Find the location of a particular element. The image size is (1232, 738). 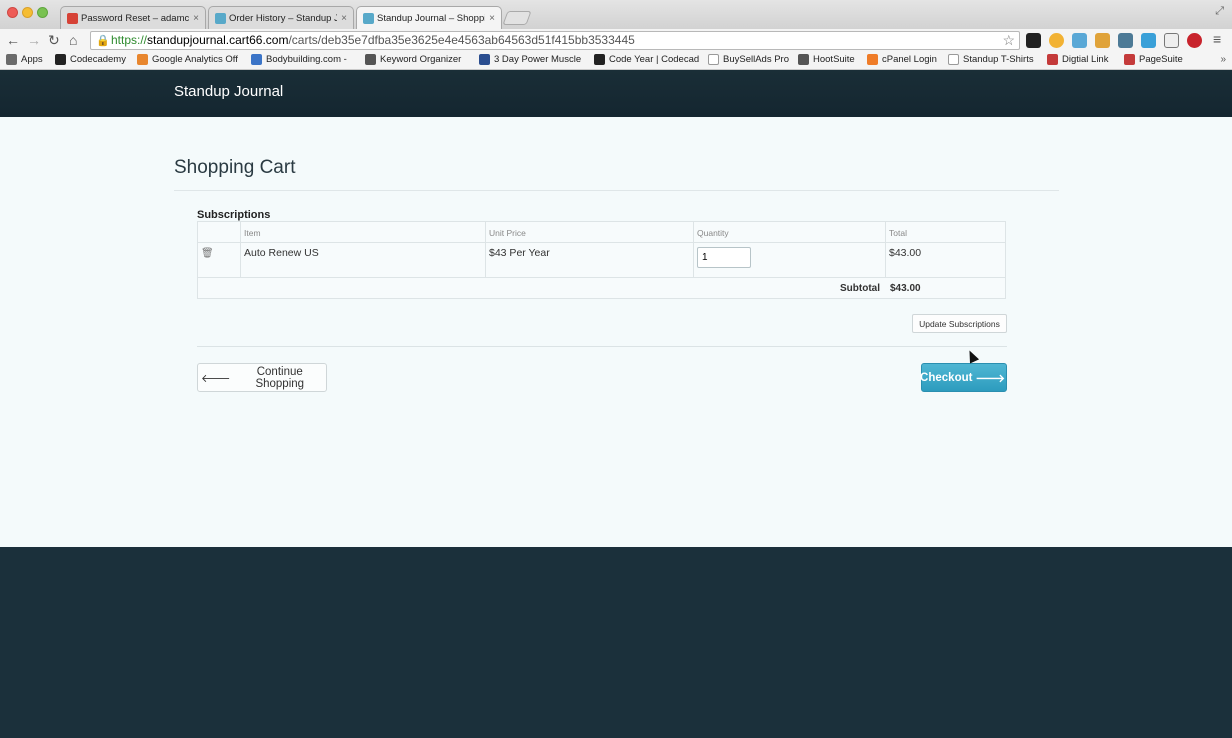

bookmark-codecademy: Codecademy is located at coordinates (90, 59).